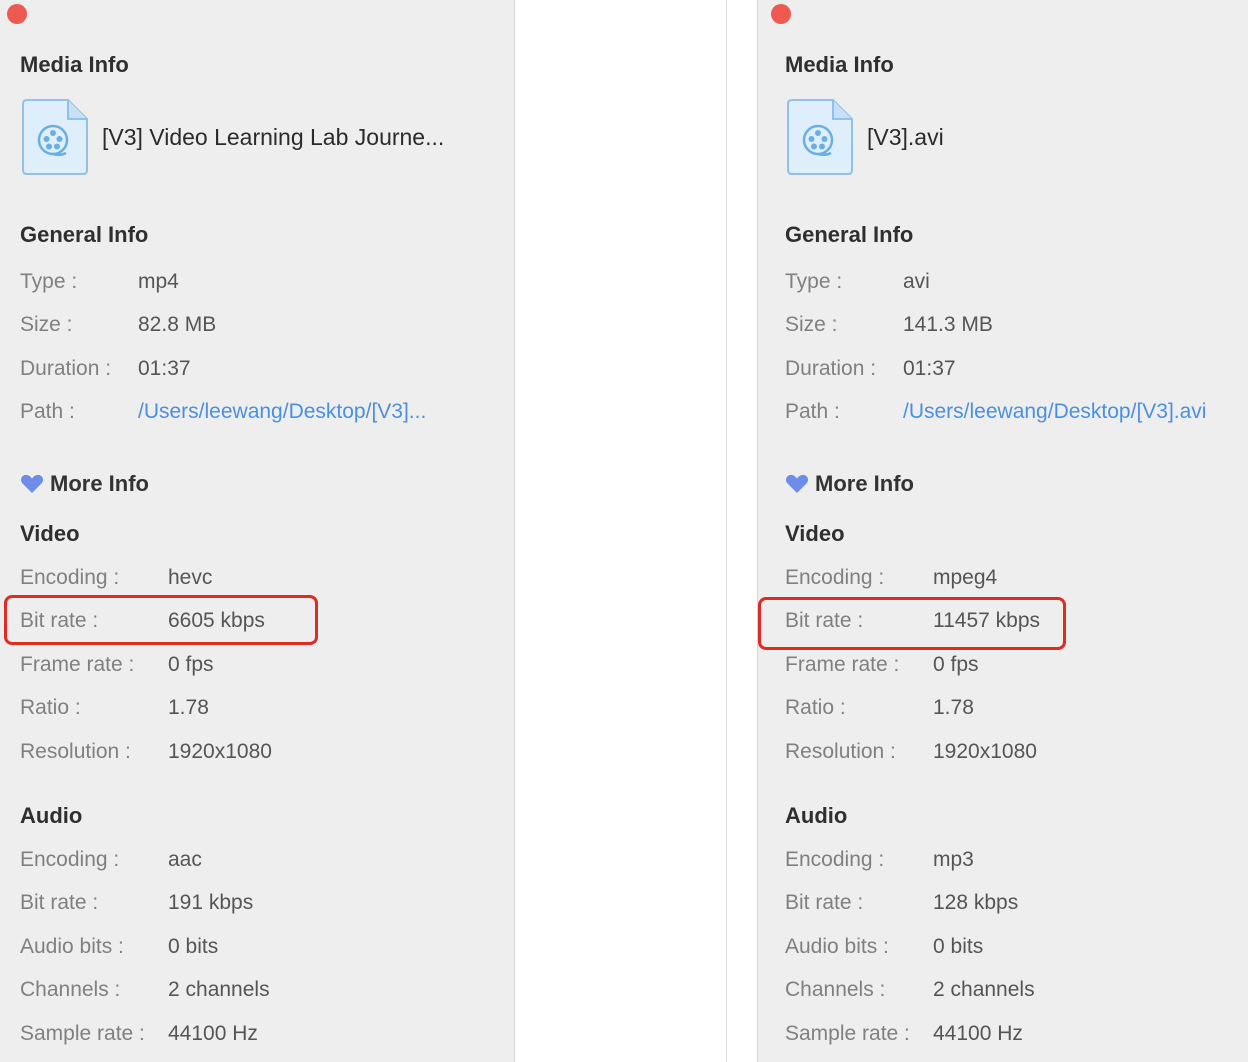  What do you see at coordinates (905, 136) in the screenshot?
I see `file-name: [V3].avi` at bounding box center [905, 136].